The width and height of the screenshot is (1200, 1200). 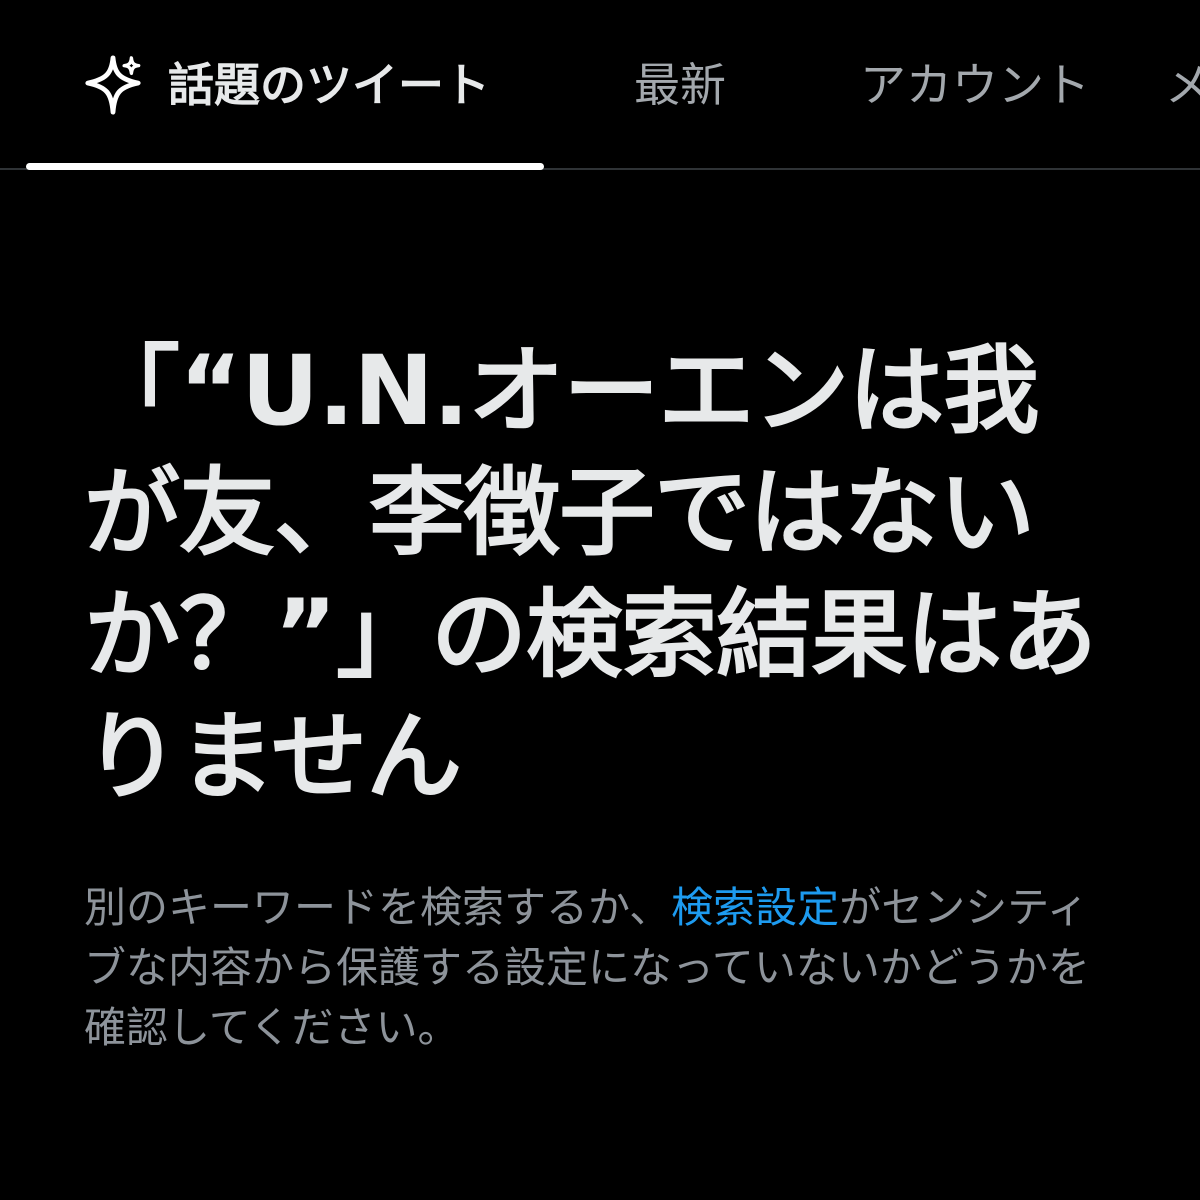 I want to click on tab-accounts-label: アカウント, so click(x=975, y=85).